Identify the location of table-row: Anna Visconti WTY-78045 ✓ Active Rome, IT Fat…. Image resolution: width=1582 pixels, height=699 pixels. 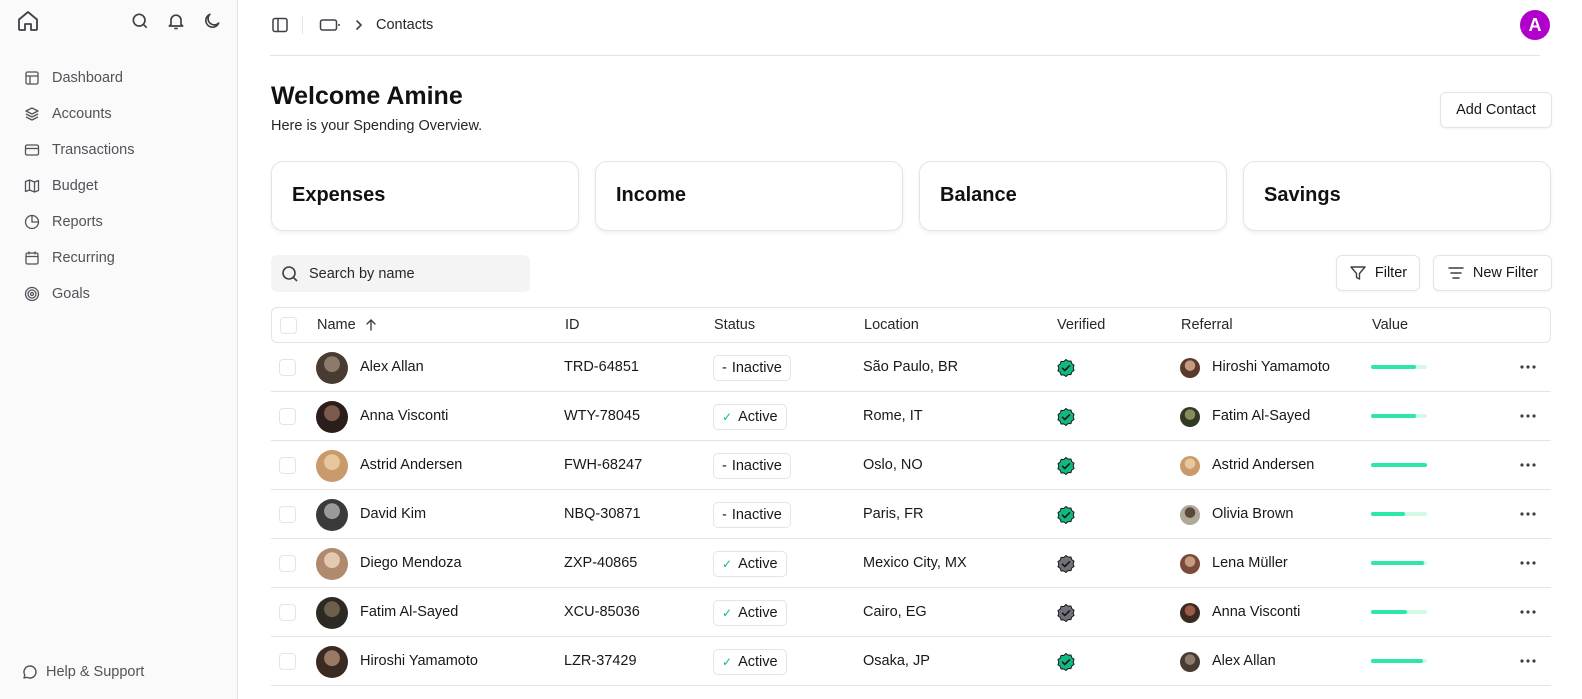
(911, 416).